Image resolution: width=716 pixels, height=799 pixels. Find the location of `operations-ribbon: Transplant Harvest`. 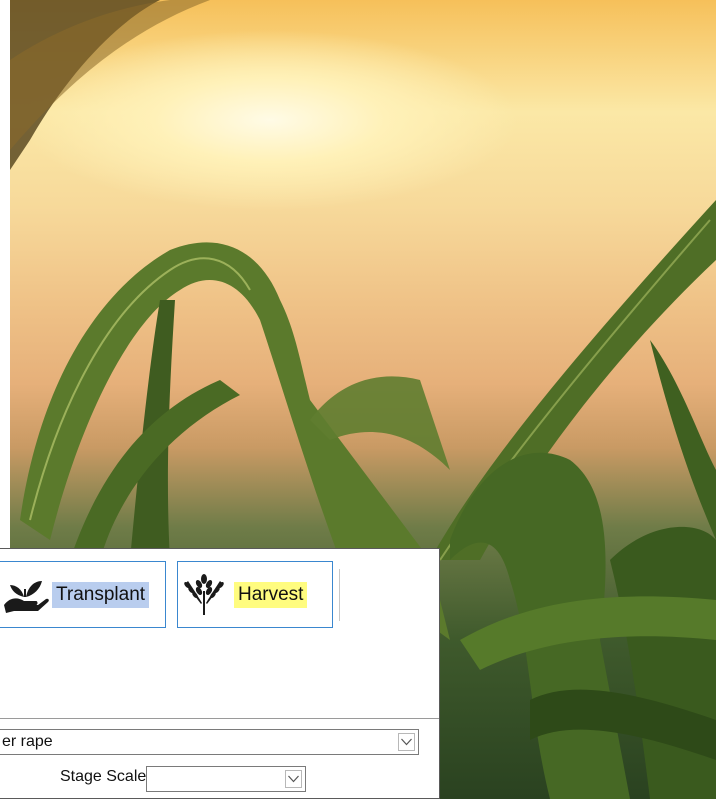

operations-ribbon: Transplant Harvest is located at coordinates (219, 591).